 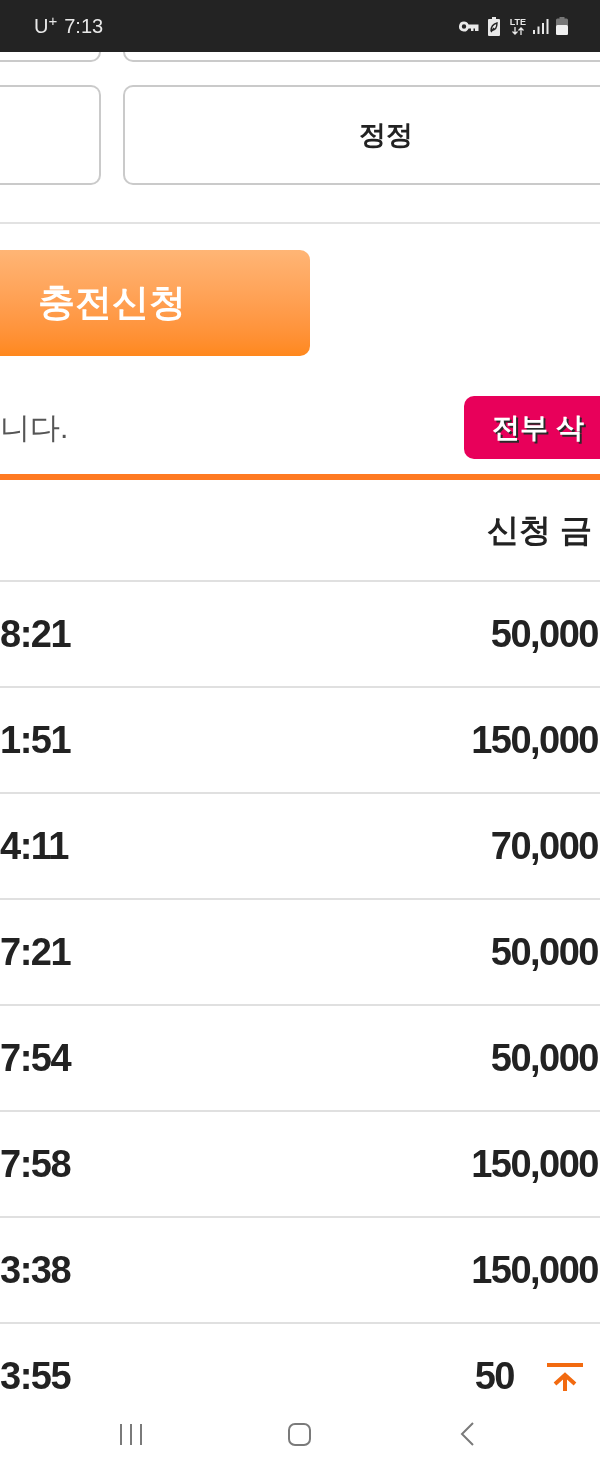 What do you see at coordinates (299, 1434) in the screenshot?
I see `home-icon` at bounding box center [299, 1434].